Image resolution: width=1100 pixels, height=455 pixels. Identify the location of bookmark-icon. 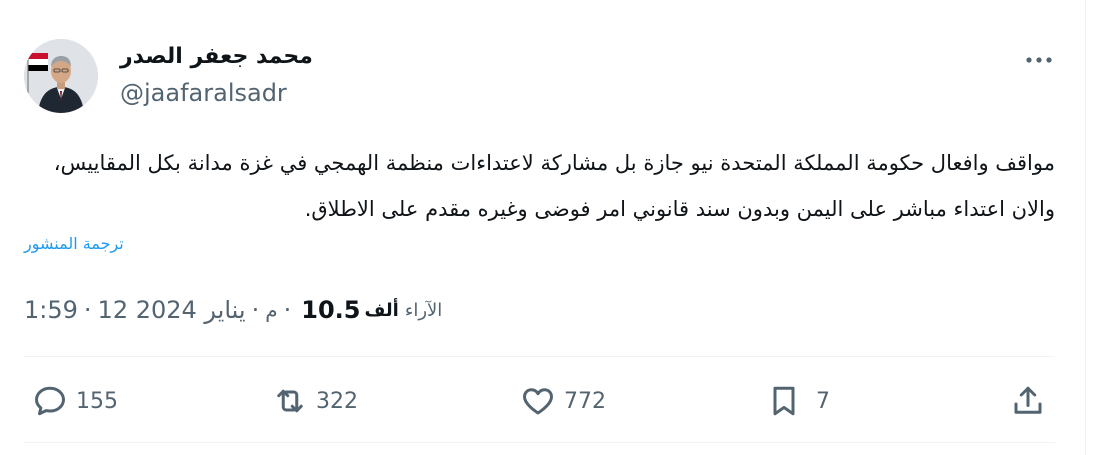
(784, 401).